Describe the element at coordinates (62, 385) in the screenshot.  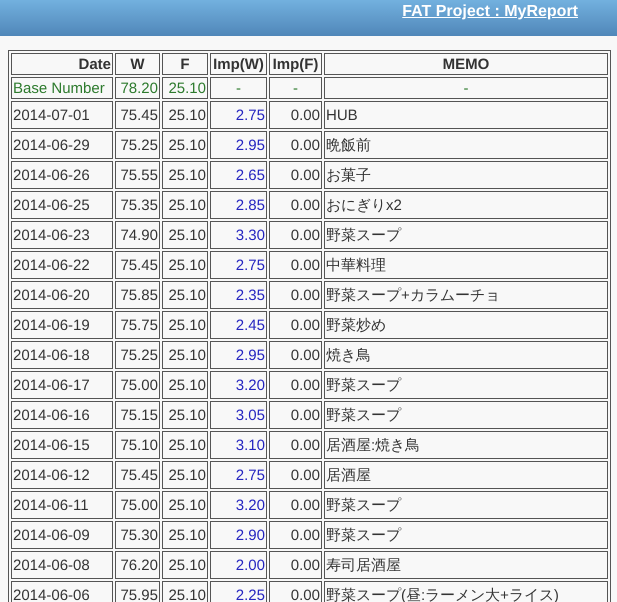
I see `table-cell: 2014-06-17` at that location.